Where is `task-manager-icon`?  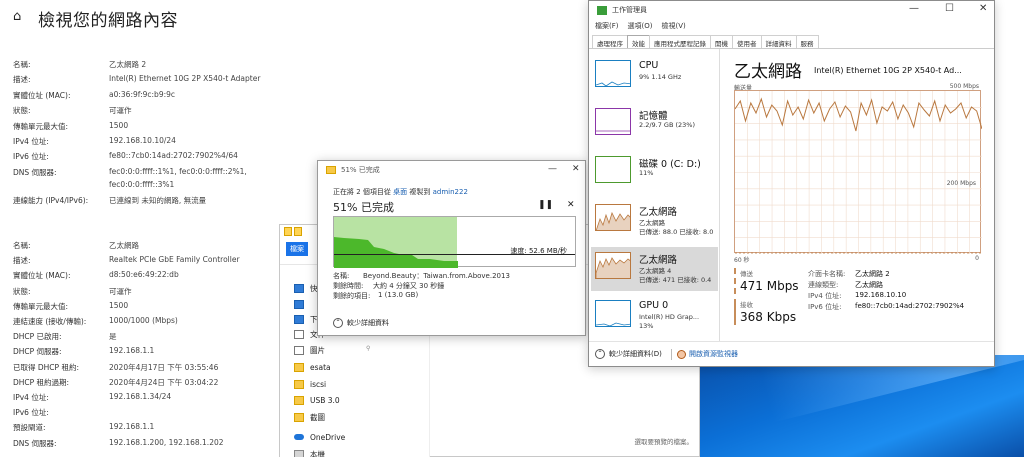 task-manager-icon is located at coordinates (602, 10).